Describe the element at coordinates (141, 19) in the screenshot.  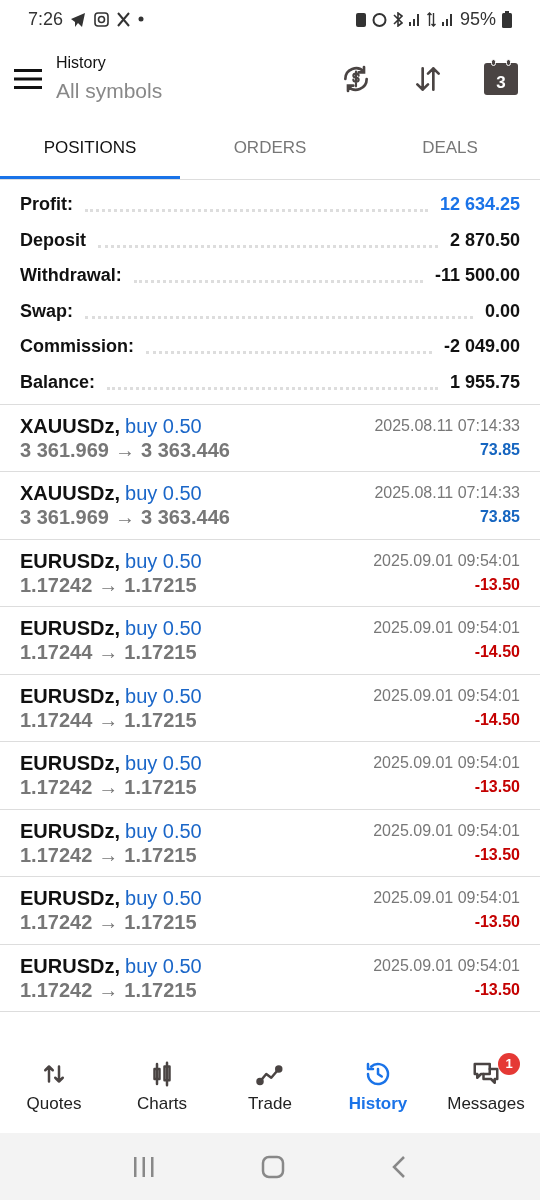
I see `dot-icon` at that location.